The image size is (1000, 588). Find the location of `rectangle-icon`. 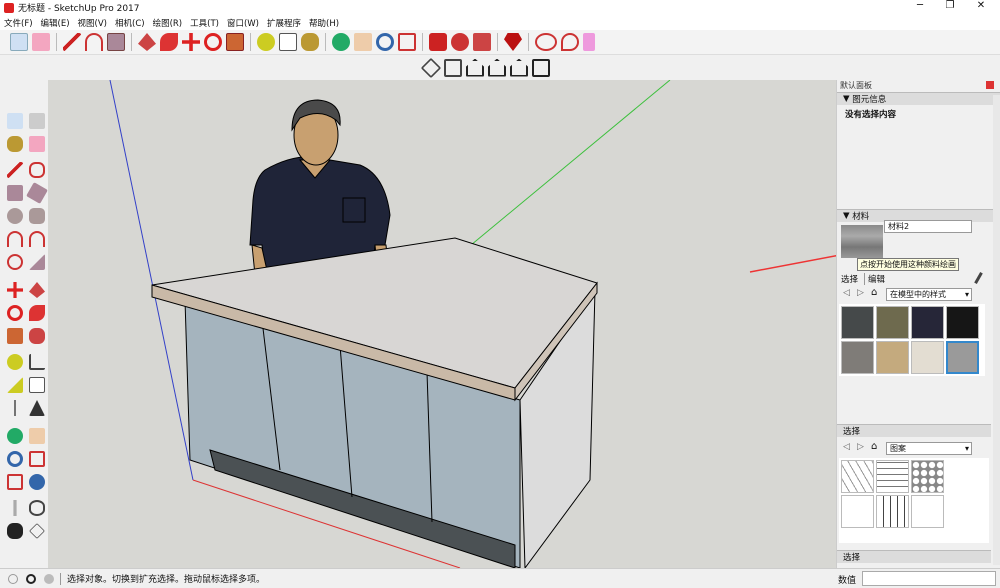

rectangle-icon is located at coordinates (116, 42).